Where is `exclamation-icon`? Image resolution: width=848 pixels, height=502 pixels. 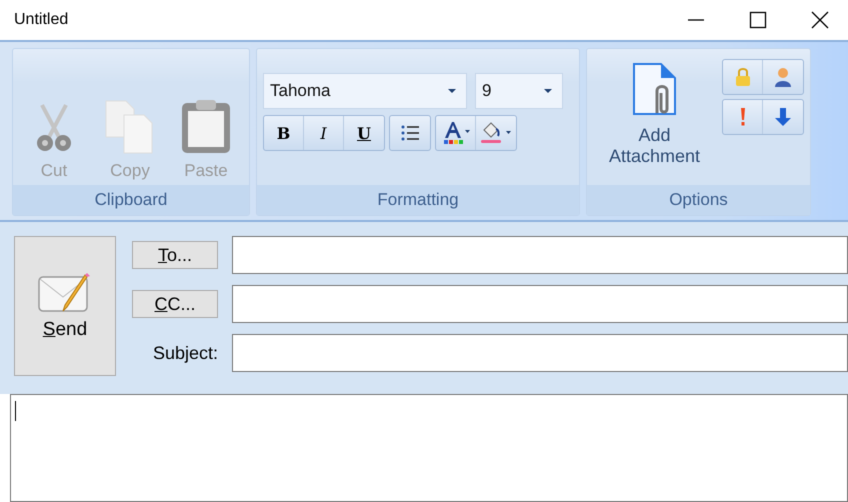 exclamation-icon is located at coordinates (743, 117).